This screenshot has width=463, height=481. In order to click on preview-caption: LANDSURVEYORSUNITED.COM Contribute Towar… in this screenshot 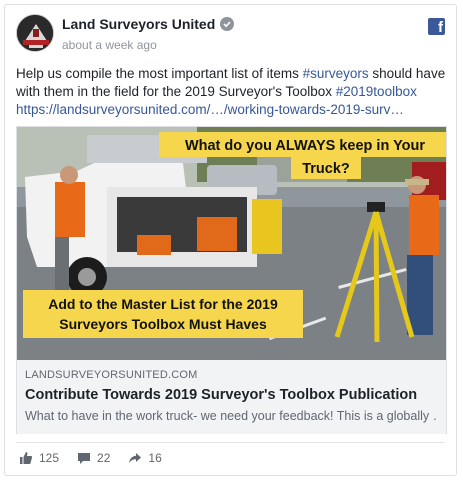, I will do `click(231, 397)`.